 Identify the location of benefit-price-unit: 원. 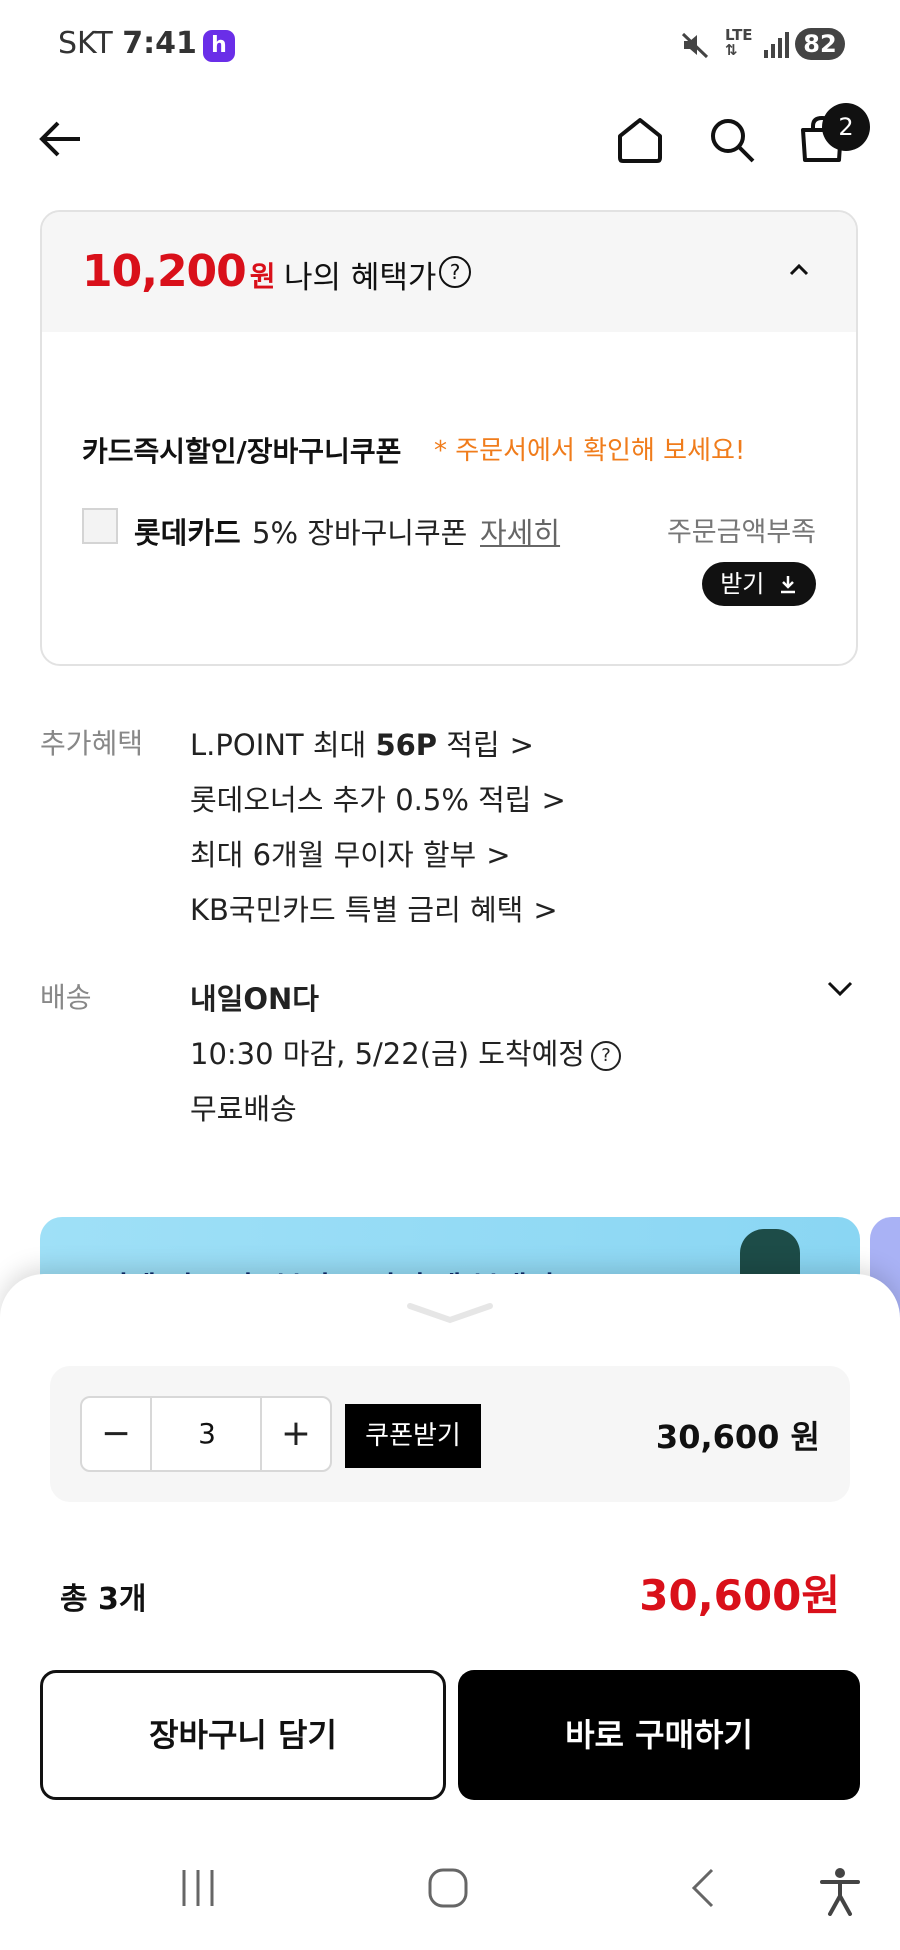
(262, 276).